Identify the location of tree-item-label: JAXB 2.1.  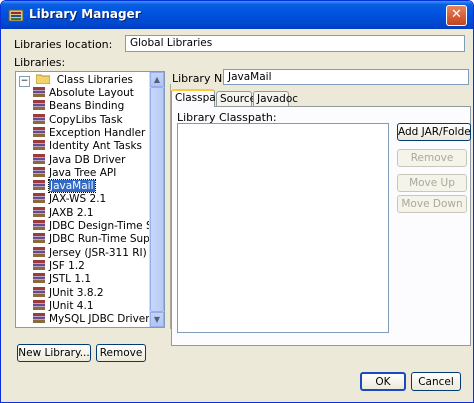
(71, 212).